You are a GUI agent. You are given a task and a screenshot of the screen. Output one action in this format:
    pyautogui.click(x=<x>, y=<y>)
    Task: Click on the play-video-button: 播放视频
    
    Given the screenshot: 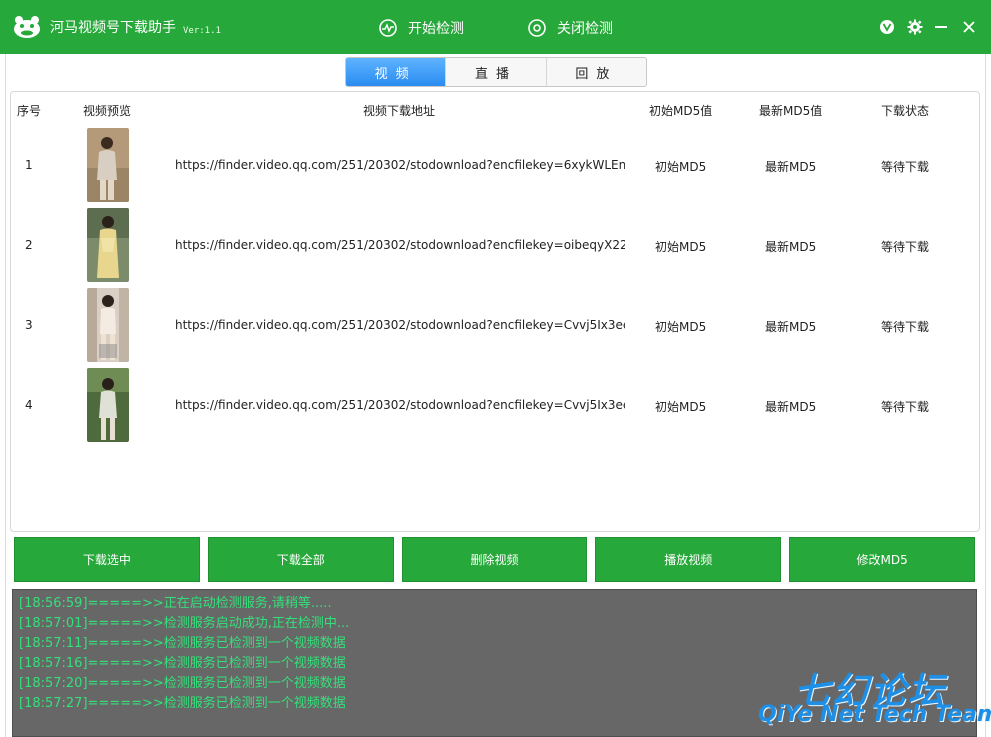 What is the action you would take?
    pyautogui.click(x=688, y=559)
    